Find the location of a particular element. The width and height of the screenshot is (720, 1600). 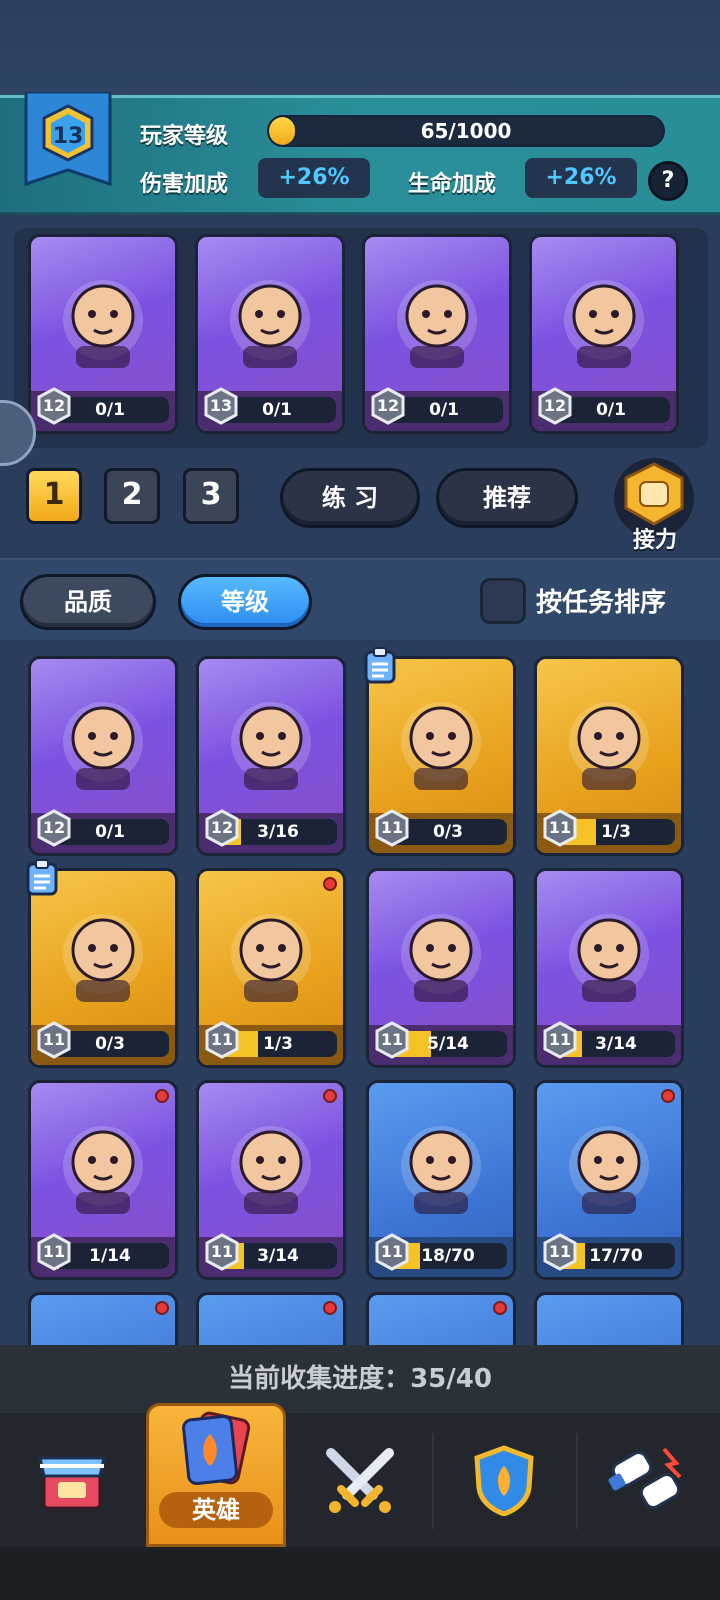

hero-level-badge: 13 is located at coordinates (221, 406).